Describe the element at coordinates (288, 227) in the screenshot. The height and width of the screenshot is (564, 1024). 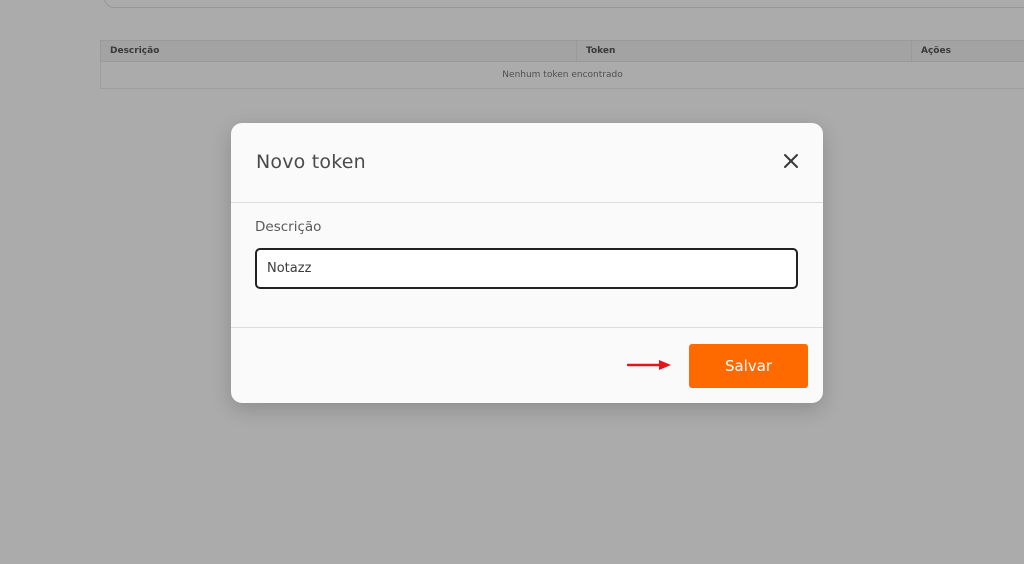
I see `description-label: Descrição` at that location.